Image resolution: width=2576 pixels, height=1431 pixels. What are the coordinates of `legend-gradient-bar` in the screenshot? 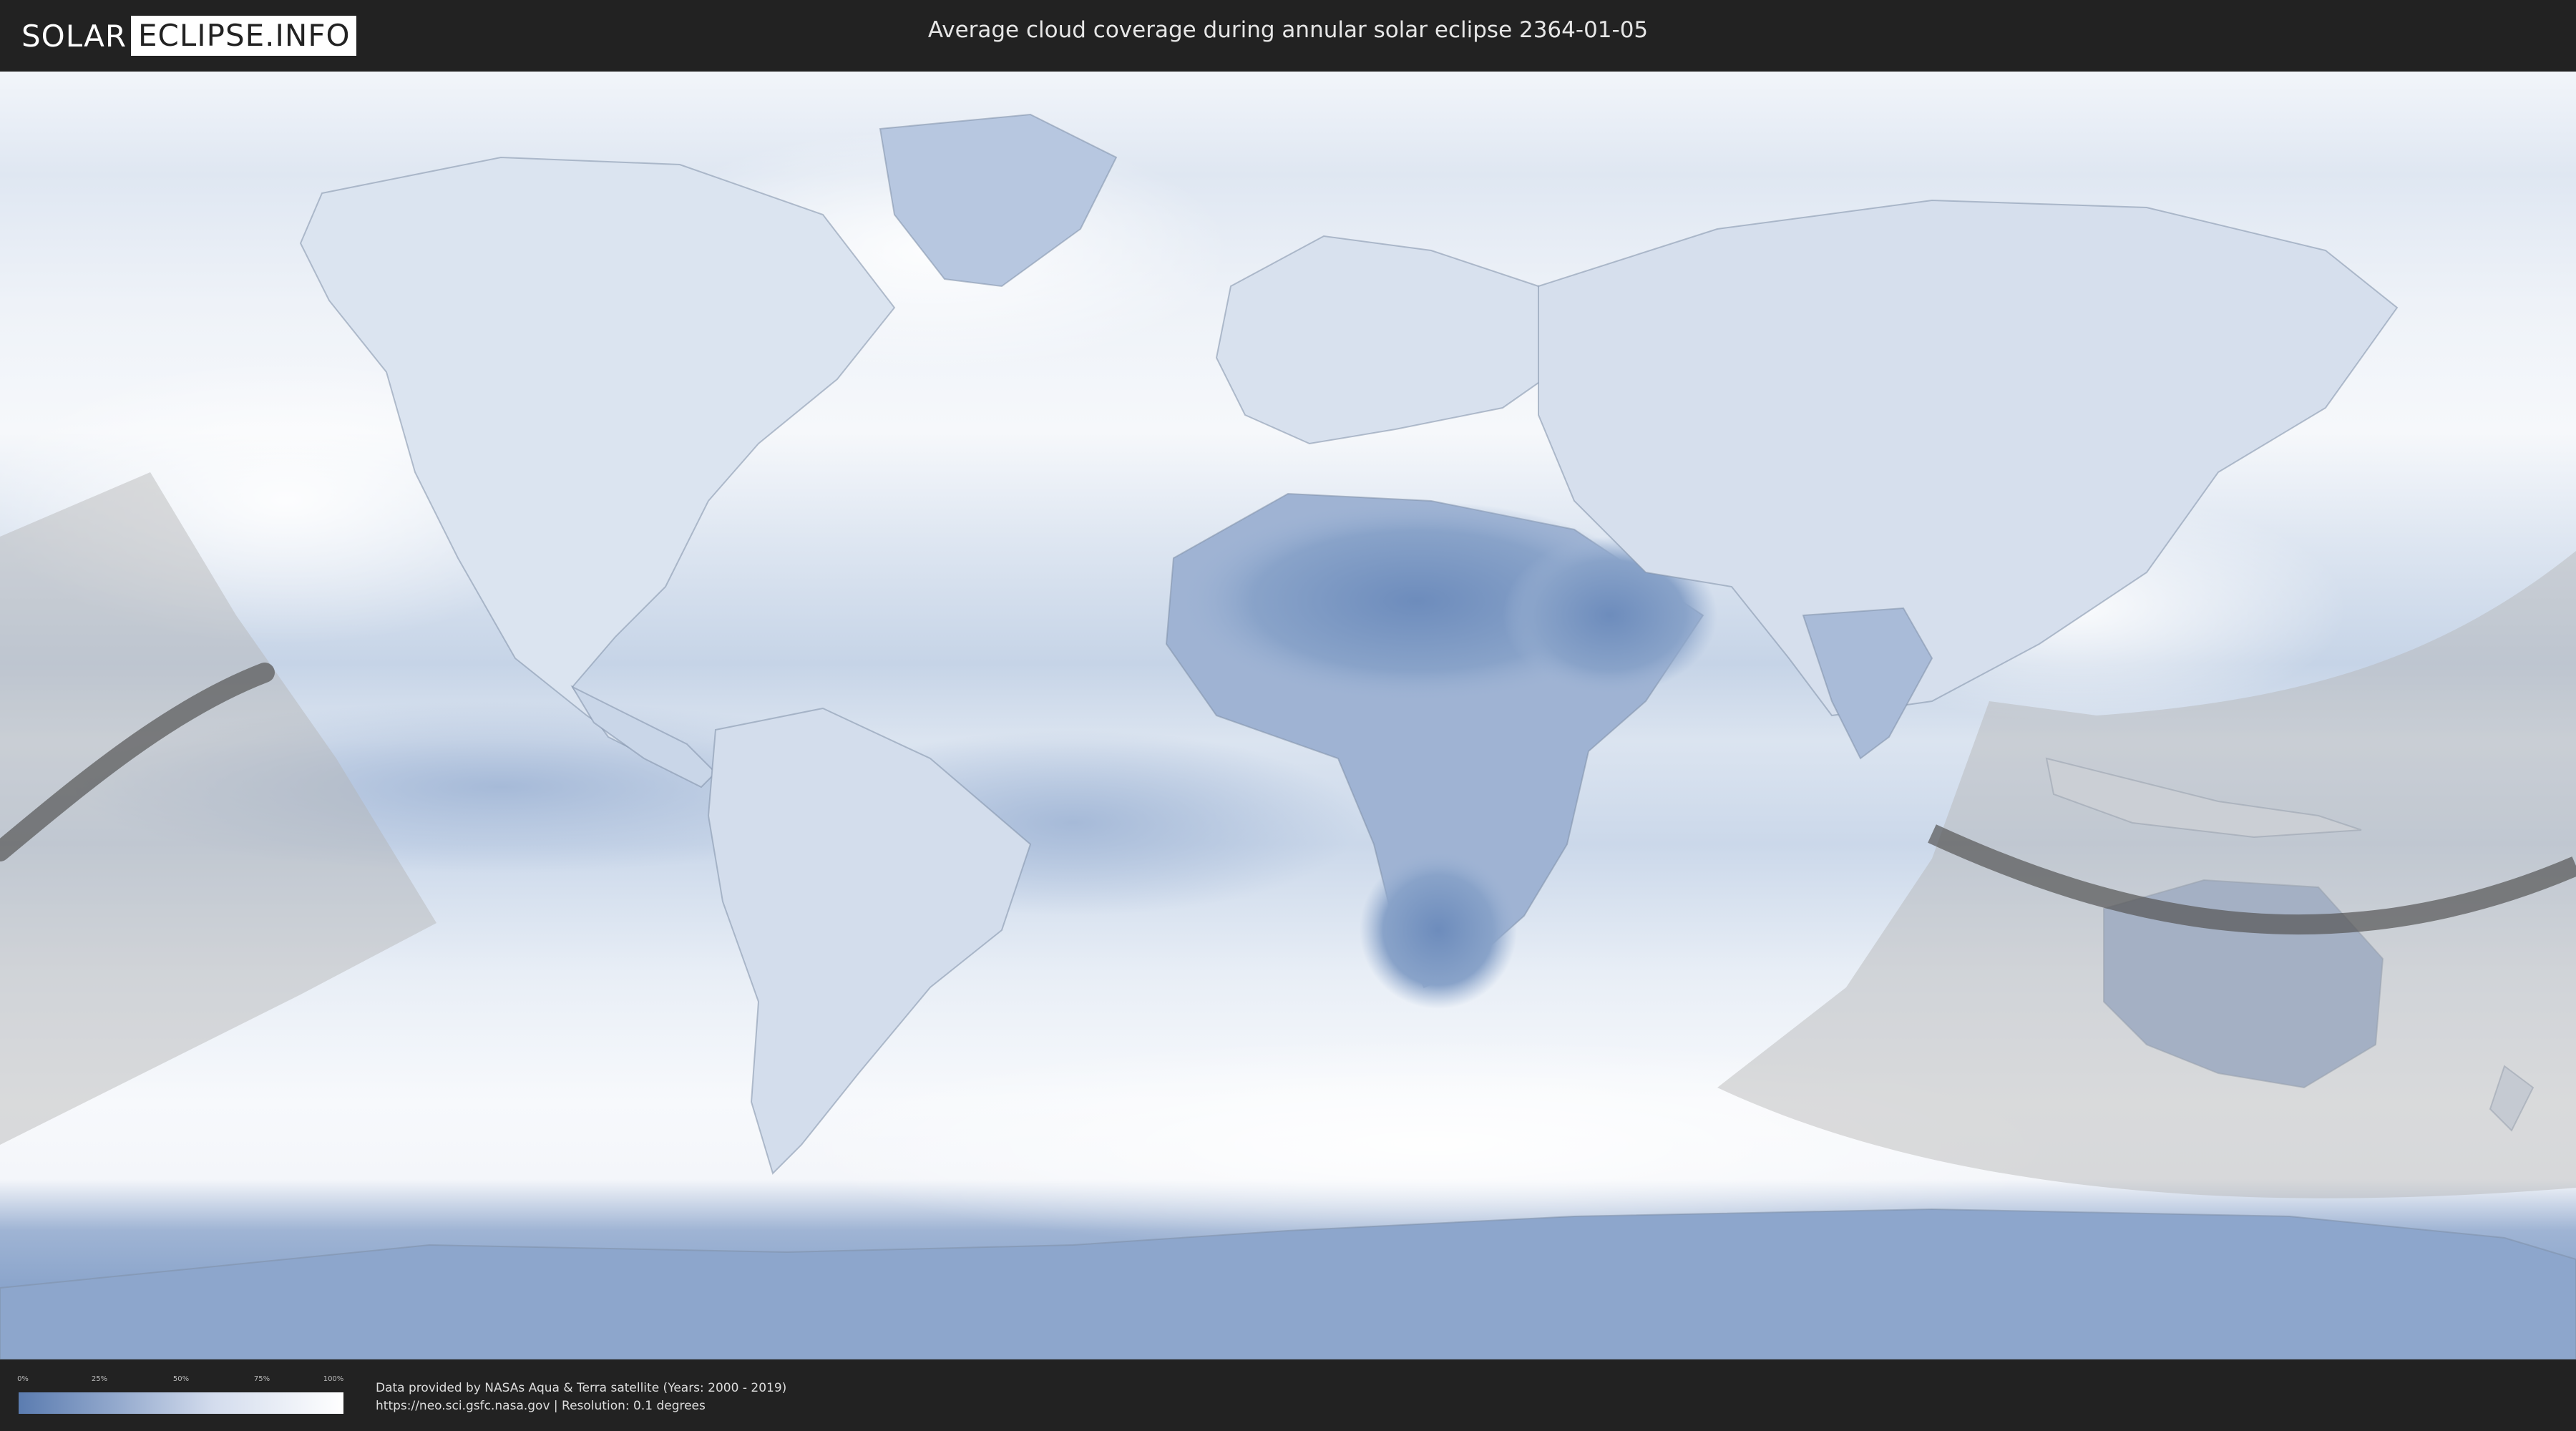 It's located at (181, 1403).